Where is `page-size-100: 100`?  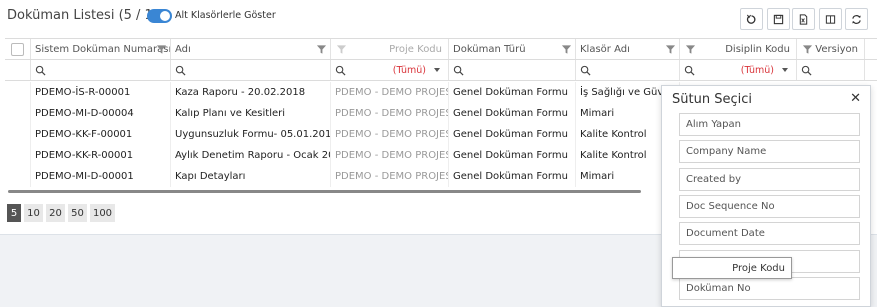 page-size-100: 100 is located at coordinates (102, 213).